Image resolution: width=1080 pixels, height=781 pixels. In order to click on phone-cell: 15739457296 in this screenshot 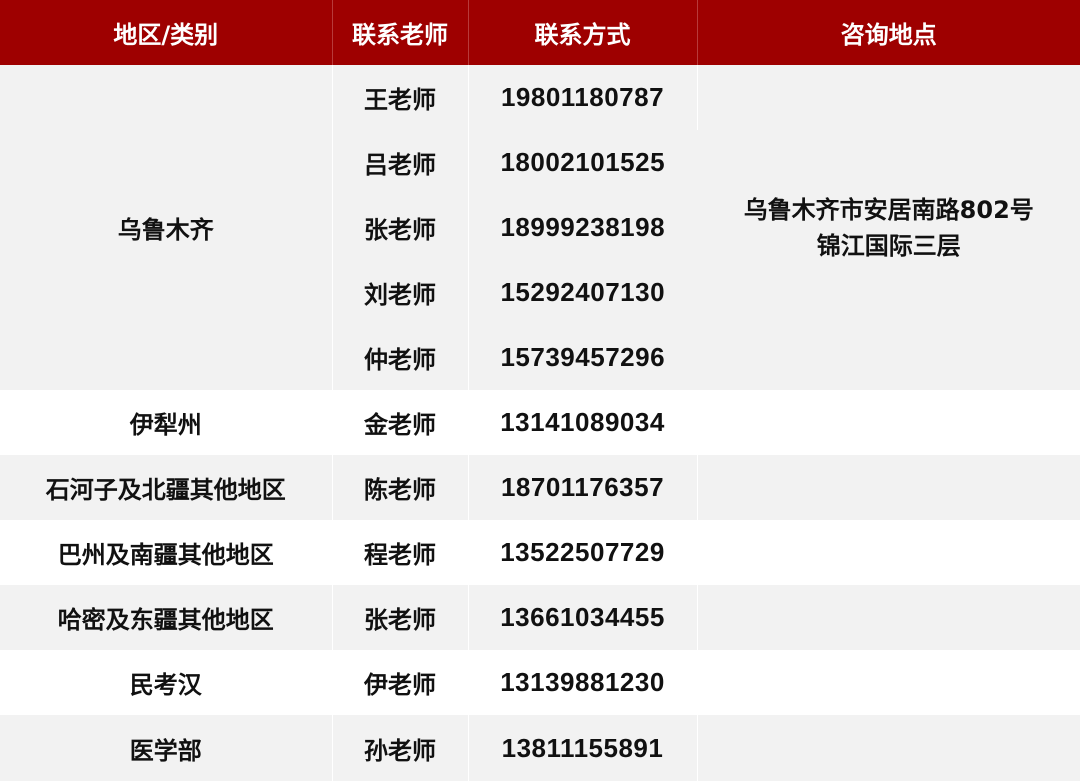, I will do `click(582, 357)`.